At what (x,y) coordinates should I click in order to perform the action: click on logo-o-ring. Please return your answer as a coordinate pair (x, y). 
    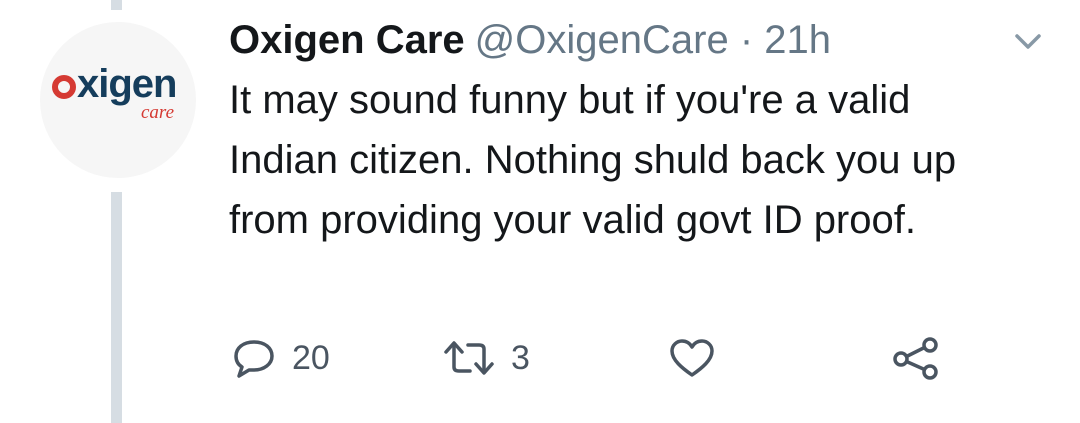
    Looking at the image, I should click on (64, 87).